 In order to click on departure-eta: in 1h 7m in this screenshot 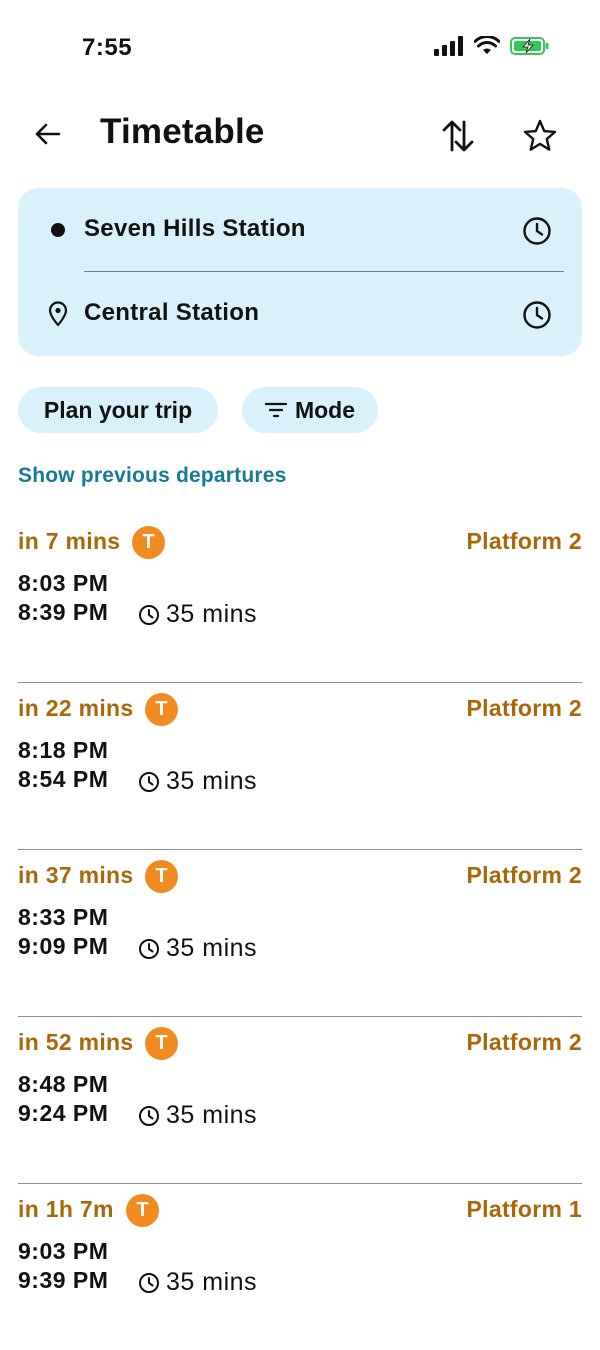, I will do `click(66, 1209)`.